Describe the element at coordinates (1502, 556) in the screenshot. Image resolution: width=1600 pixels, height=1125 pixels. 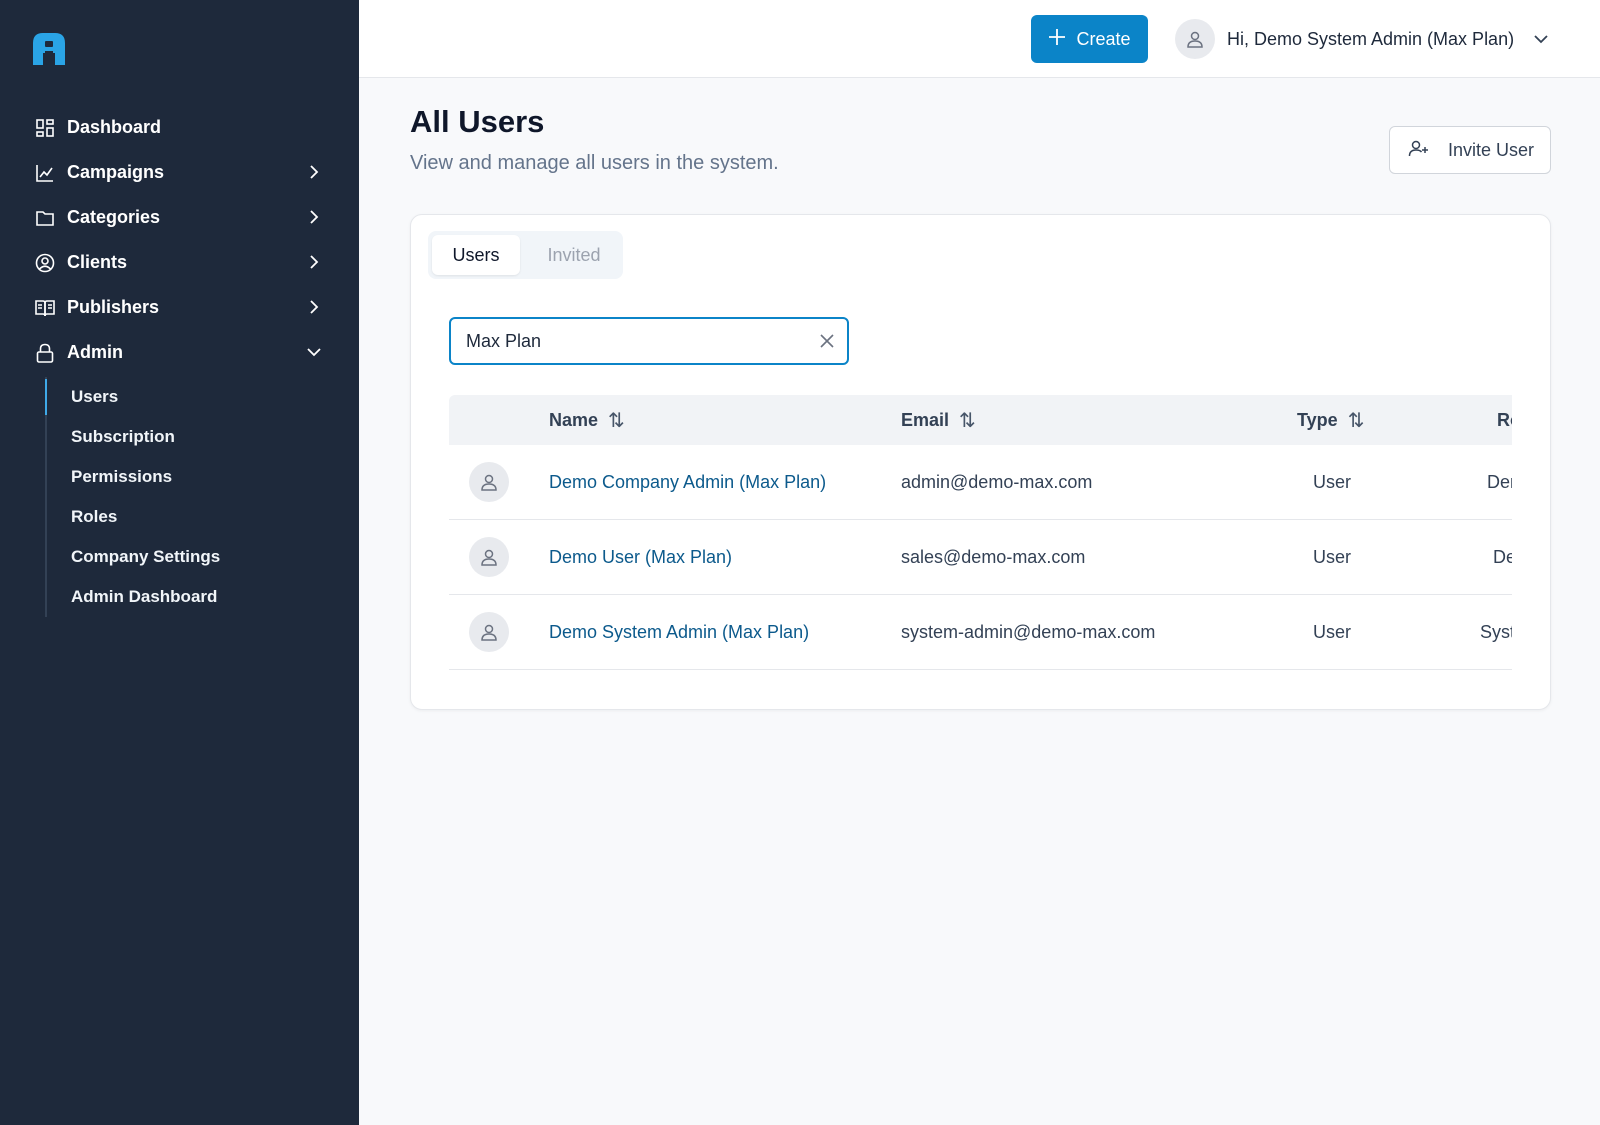
I see `user-role: Der` at that location.